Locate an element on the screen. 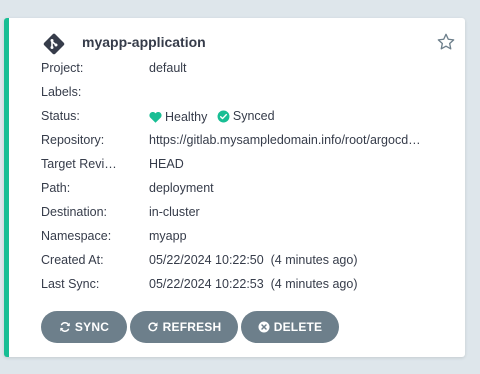 Image resolution: width=480 pixels, height=374 pixels. sync-button: SYNC is located at coordinates (84, 327).